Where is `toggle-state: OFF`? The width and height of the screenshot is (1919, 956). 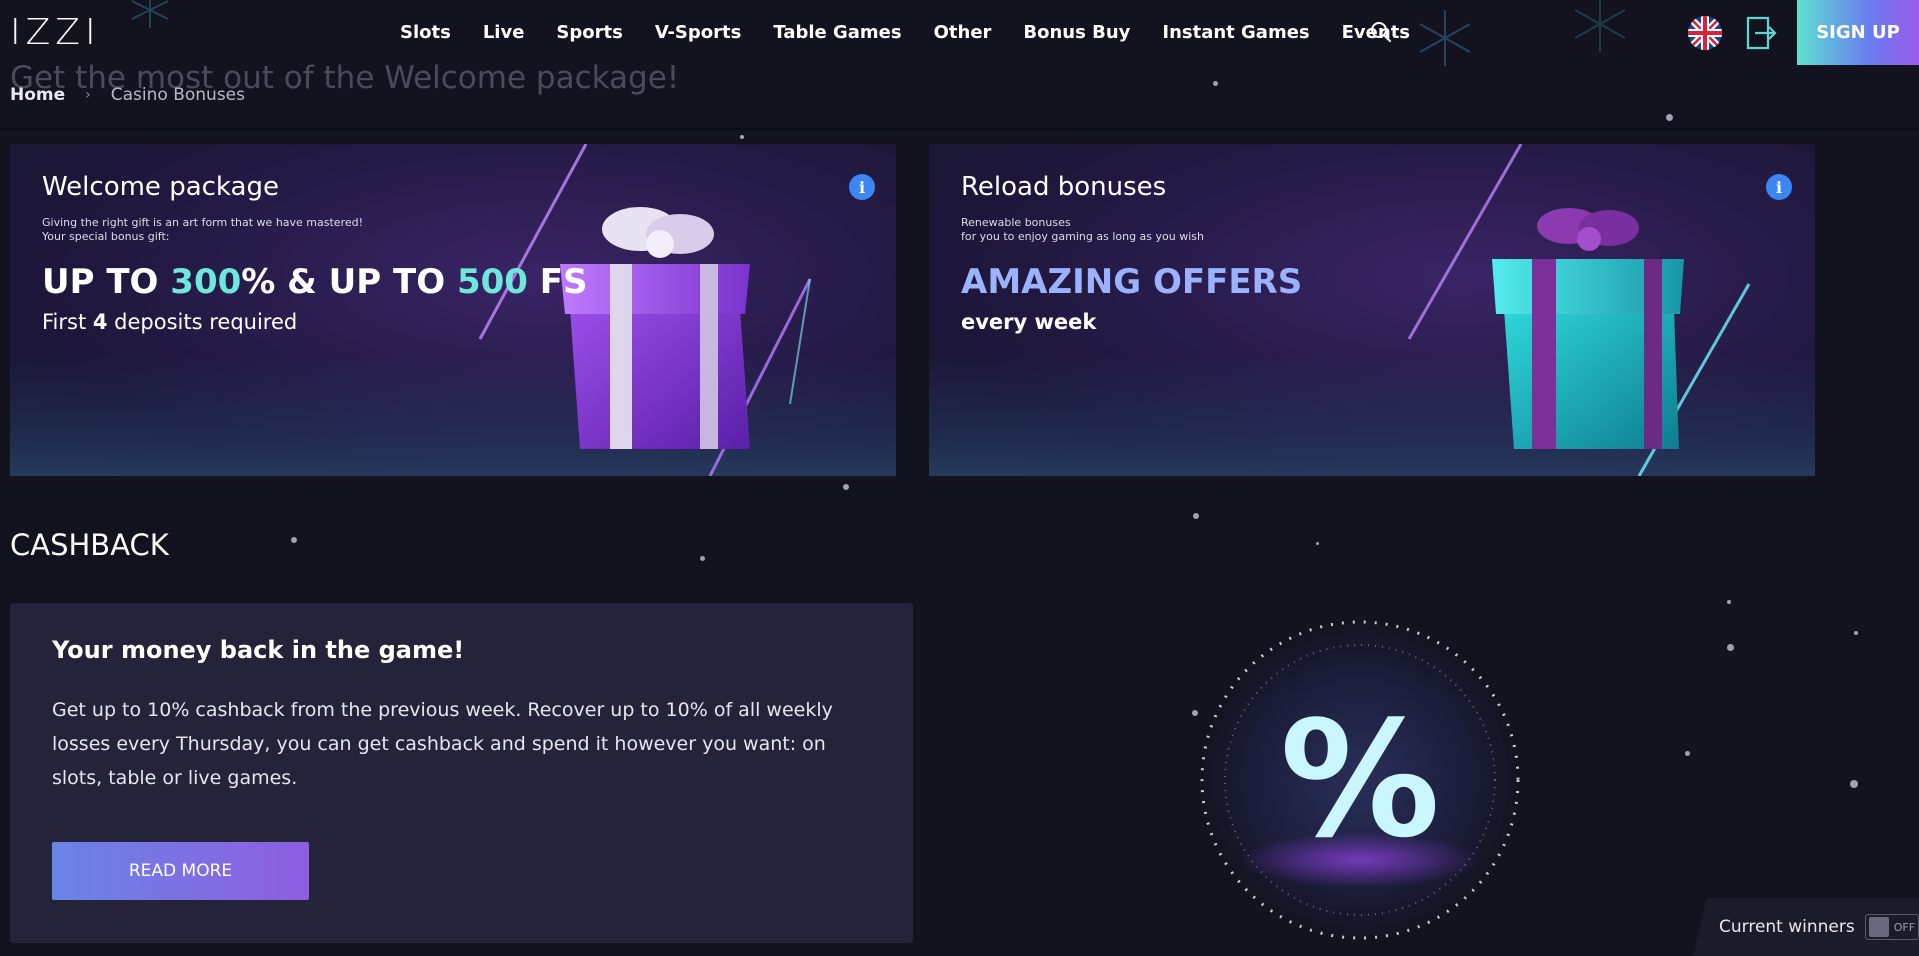 toggle-state: OFF is located at coordinates (1904, 927).